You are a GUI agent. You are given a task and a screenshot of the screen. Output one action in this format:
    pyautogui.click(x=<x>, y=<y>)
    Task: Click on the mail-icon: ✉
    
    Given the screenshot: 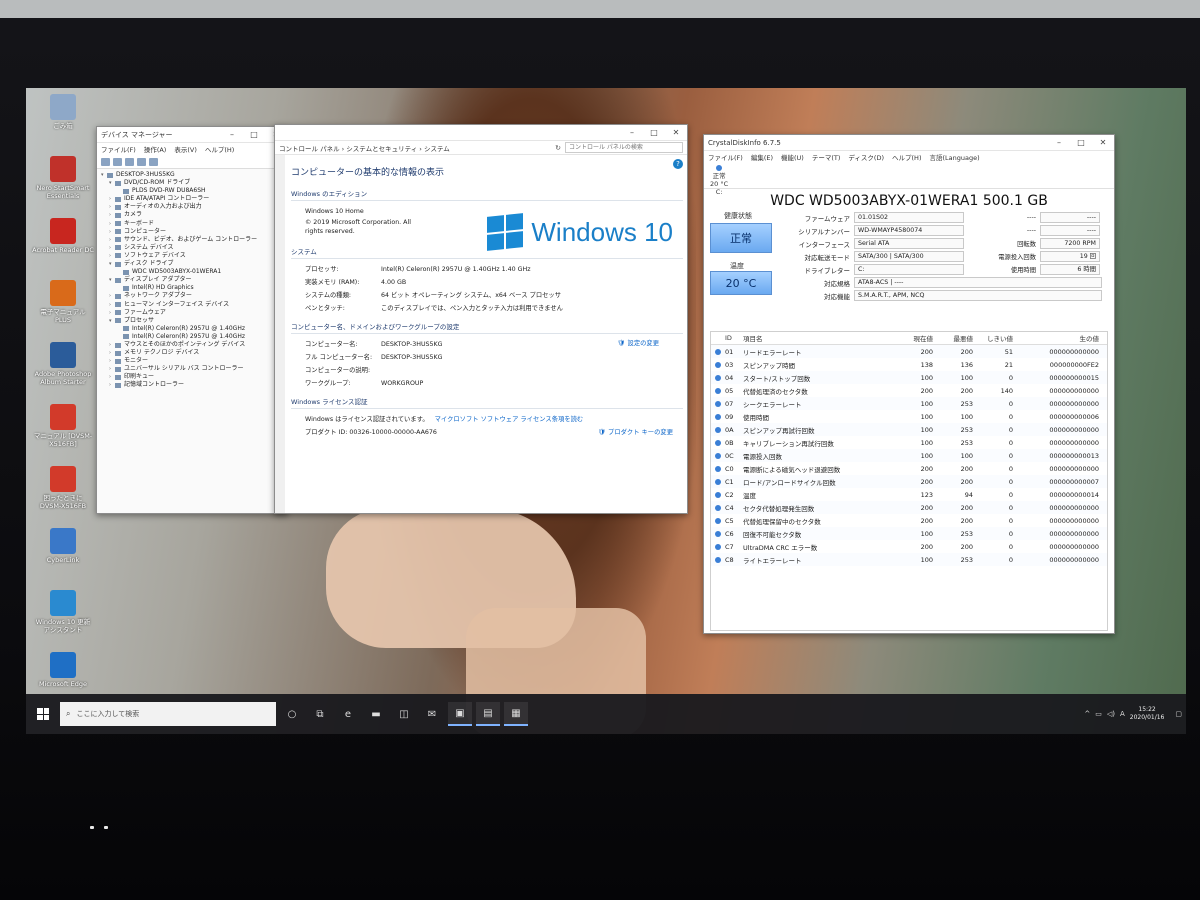 What is the action you would take?
    pyautogui.click(x=432, y=714)
    